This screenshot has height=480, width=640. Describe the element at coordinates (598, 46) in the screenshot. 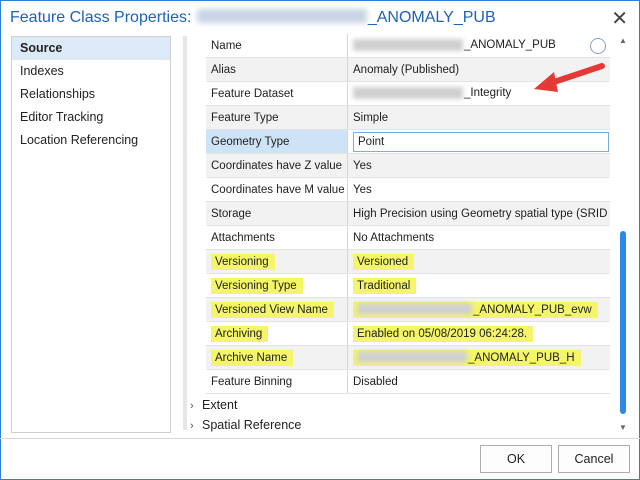

I see `globe-icon` at that location.